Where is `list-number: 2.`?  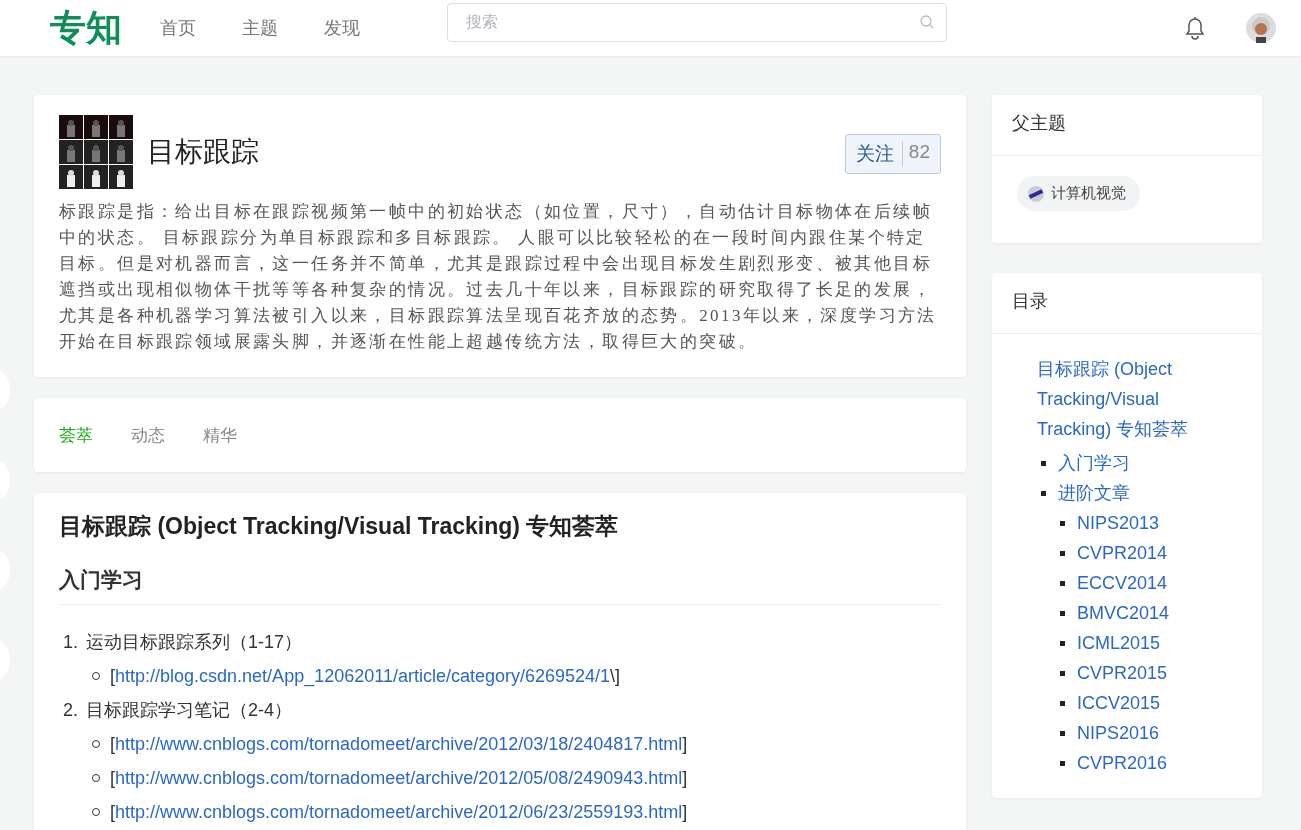 list-number: 2. is located at coordinates (70, 710).